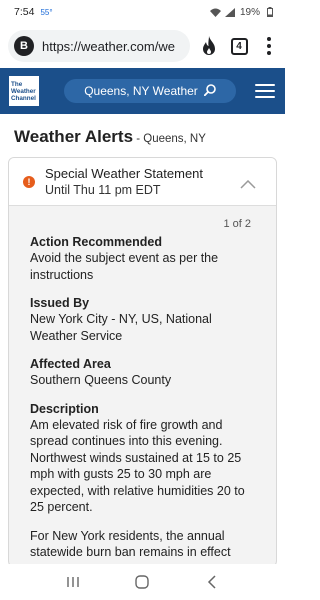  I want to click on hamburger-menu-icon, so click(265, 91).